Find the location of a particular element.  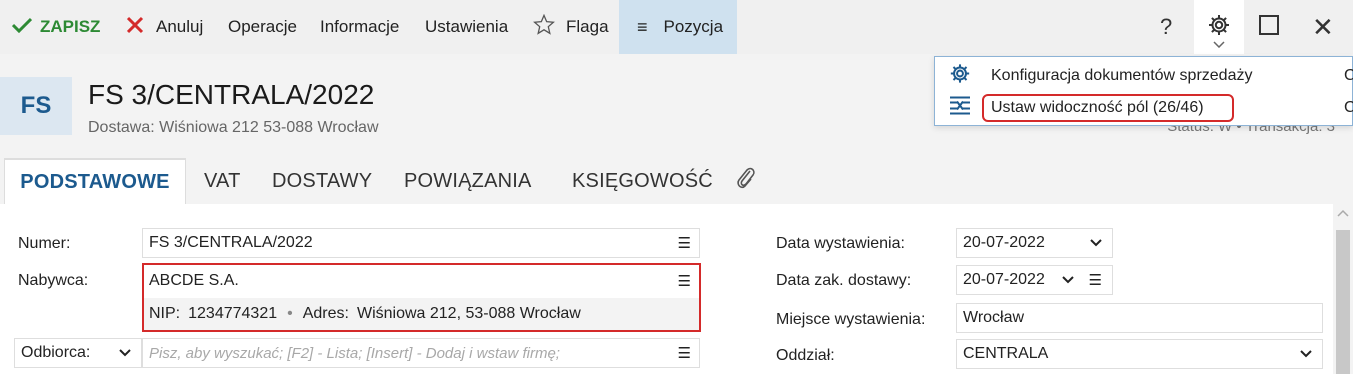

field-visibility-icon is located at coordinates (960, 108).